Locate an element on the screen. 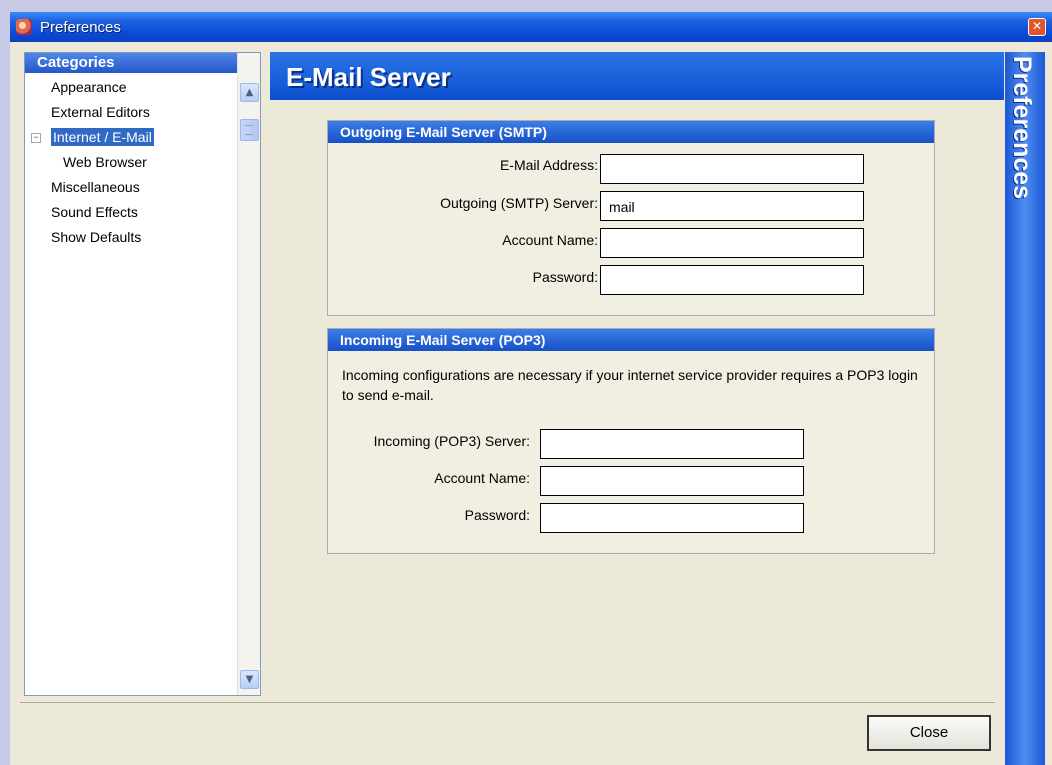 The height and width of the screenshot is (765, 1052). category-item-miscellaneous: Miscellaneous is located at coordinates (130, 187).